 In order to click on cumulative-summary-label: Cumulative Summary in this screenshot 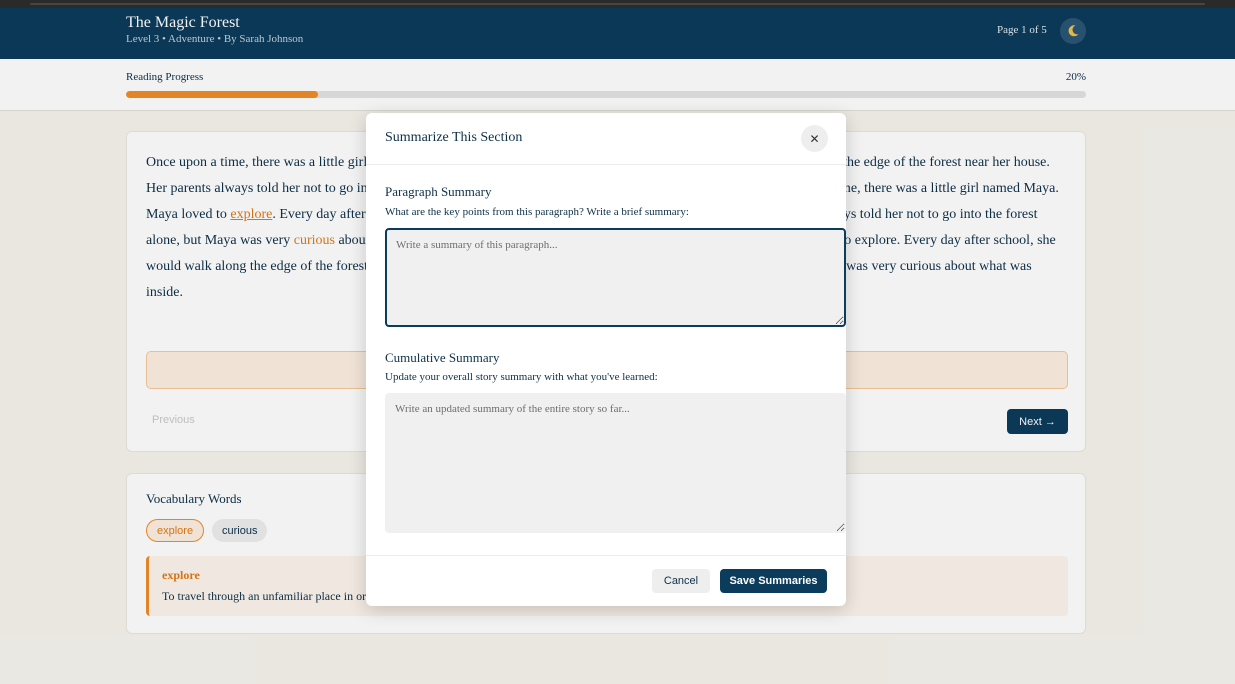, I will do `click(442, 357)`.